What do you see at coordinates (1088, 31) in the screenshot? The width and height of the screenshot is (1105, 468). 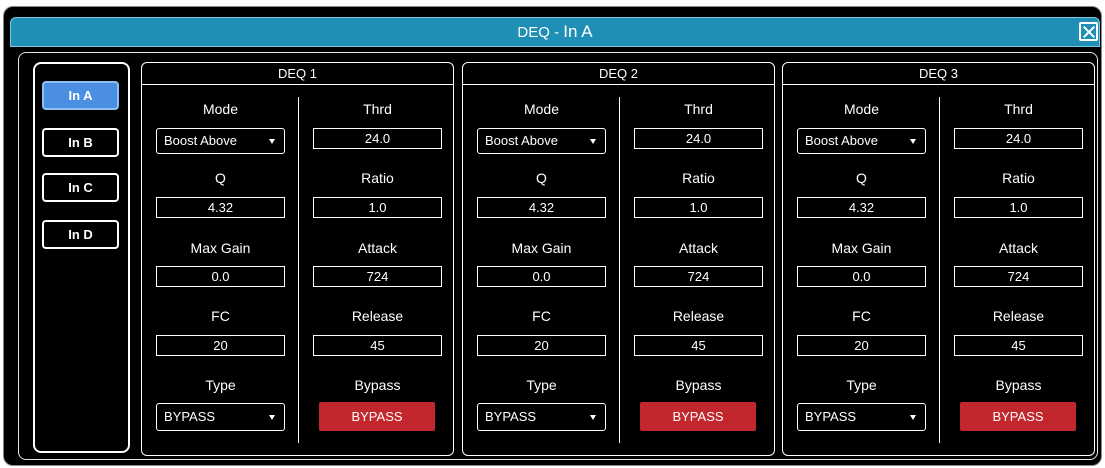 I see `close-icon` at bounding box center [1088, 31].